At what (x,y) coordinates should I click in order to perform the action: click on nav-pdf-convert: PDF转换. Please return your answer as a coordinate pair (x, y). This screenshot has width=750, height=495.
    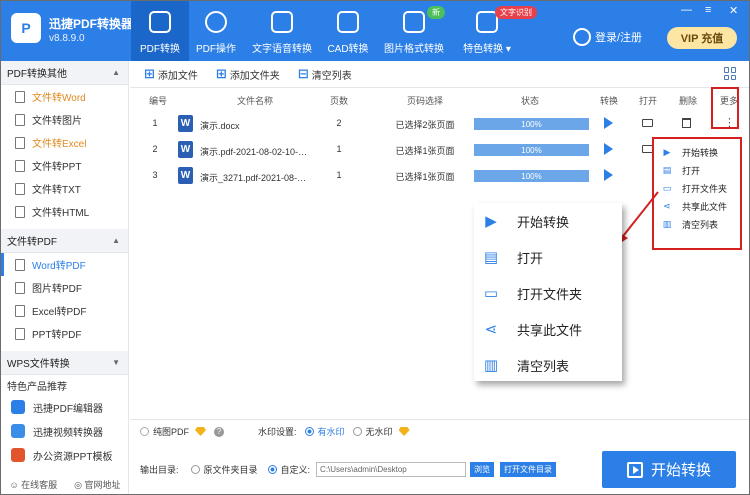
    Looking at the image, I should click on (160, 31).